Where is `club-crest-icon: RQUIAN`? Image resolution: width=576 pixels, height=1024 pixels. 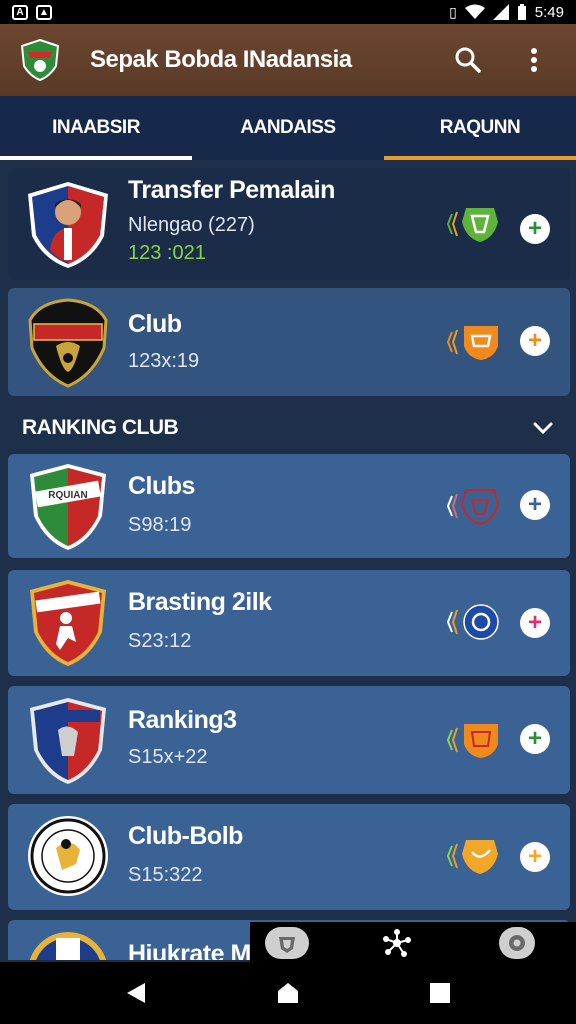
club-crest-icon: RQUIAN is located at coordinates (68, 507).